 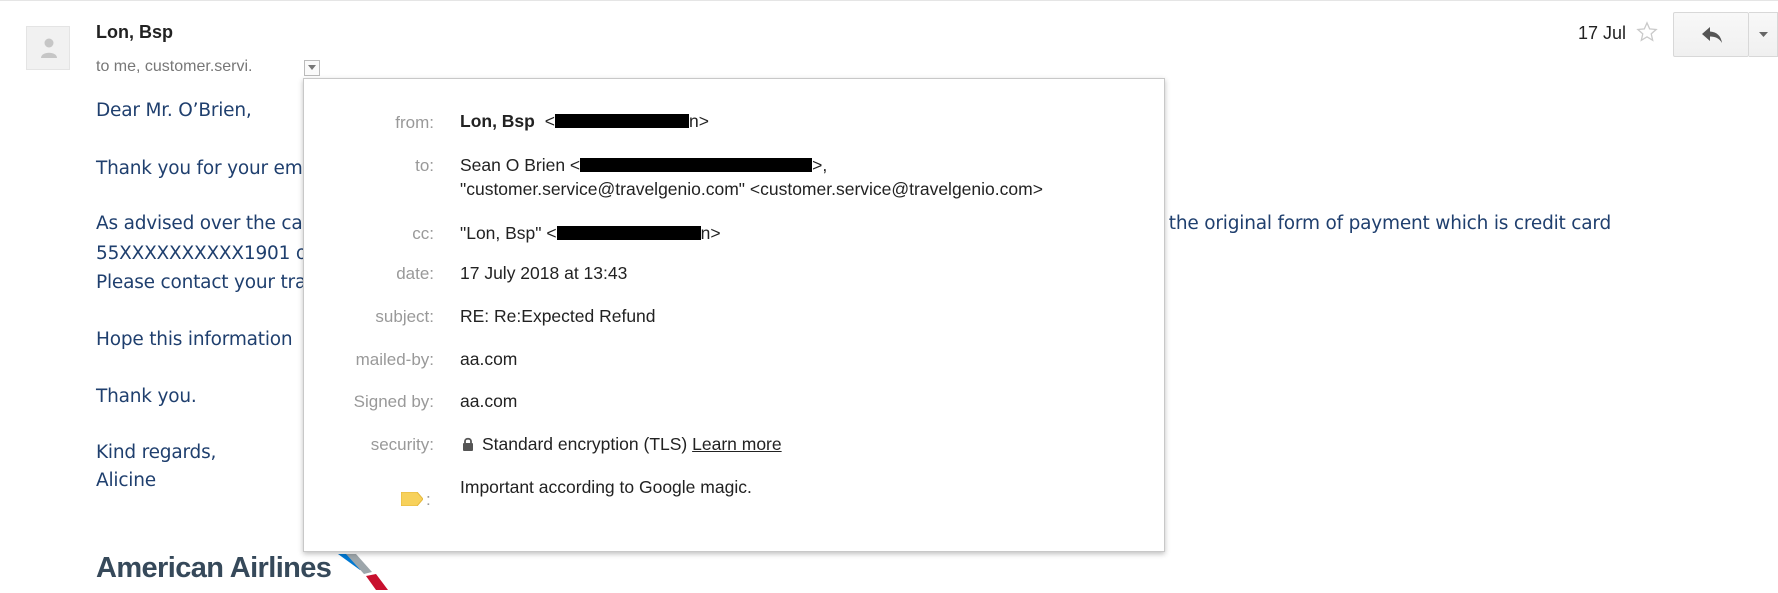 What do you see at coordinates (415, 273) in the screenshot?
I see `date-label: date:` at bounding box center [415, 273].